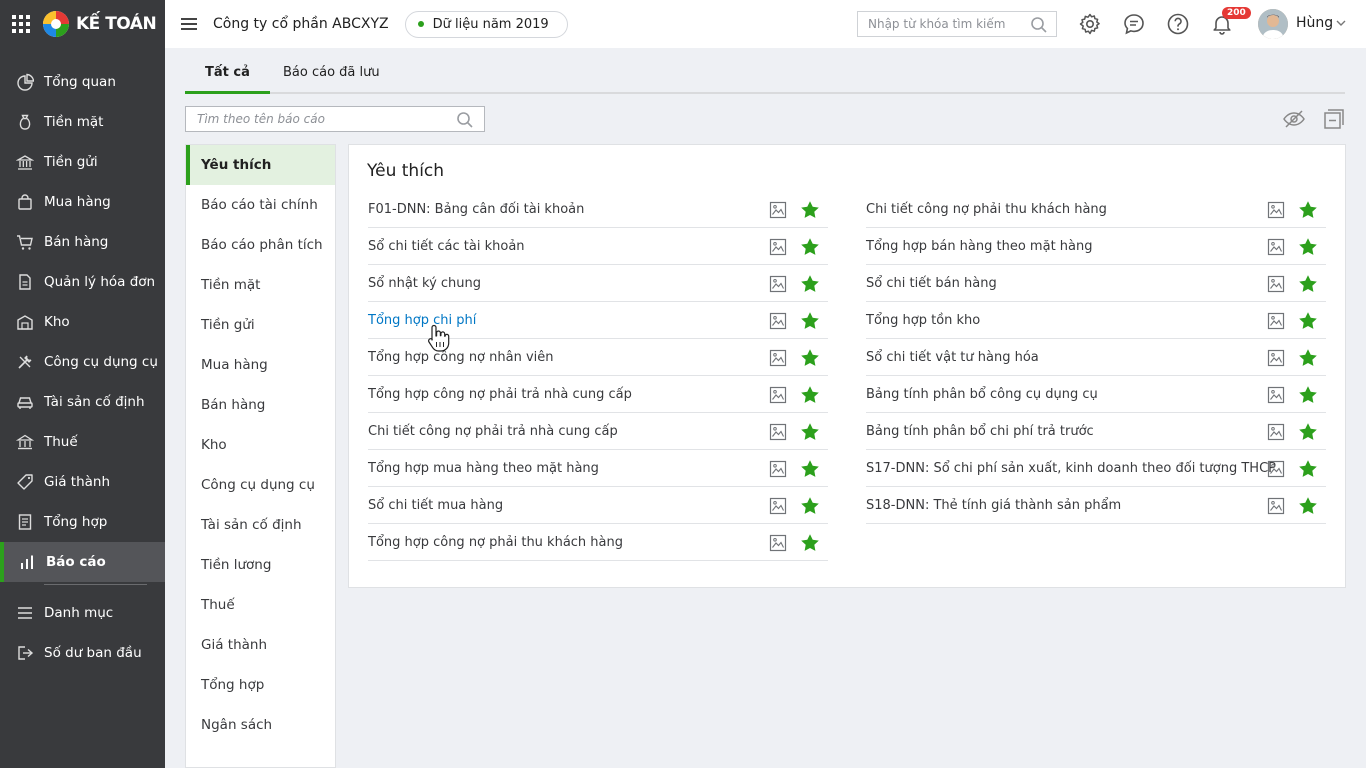 This screenshot has width=1366, height=768. I want to click on category-item: Tiền lương, so click(260, 565).